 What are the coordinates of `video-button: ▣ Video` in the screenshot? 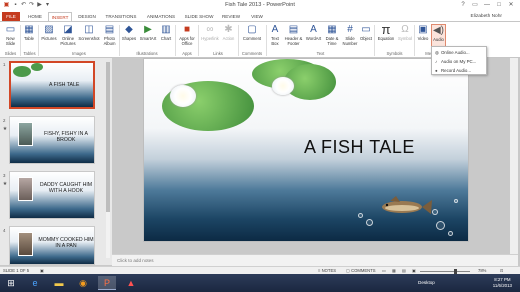 It's located at (423, 37).